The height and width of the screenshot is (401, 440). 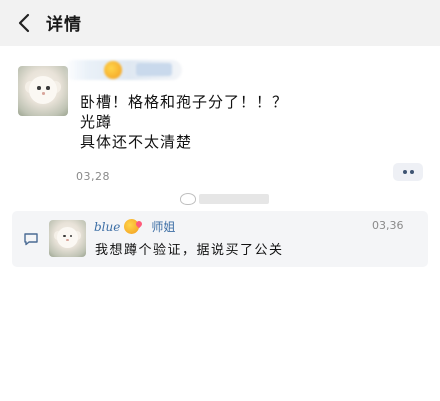 I want to click on post-line: 具体还不太清楚, so click(x=136, y=142).